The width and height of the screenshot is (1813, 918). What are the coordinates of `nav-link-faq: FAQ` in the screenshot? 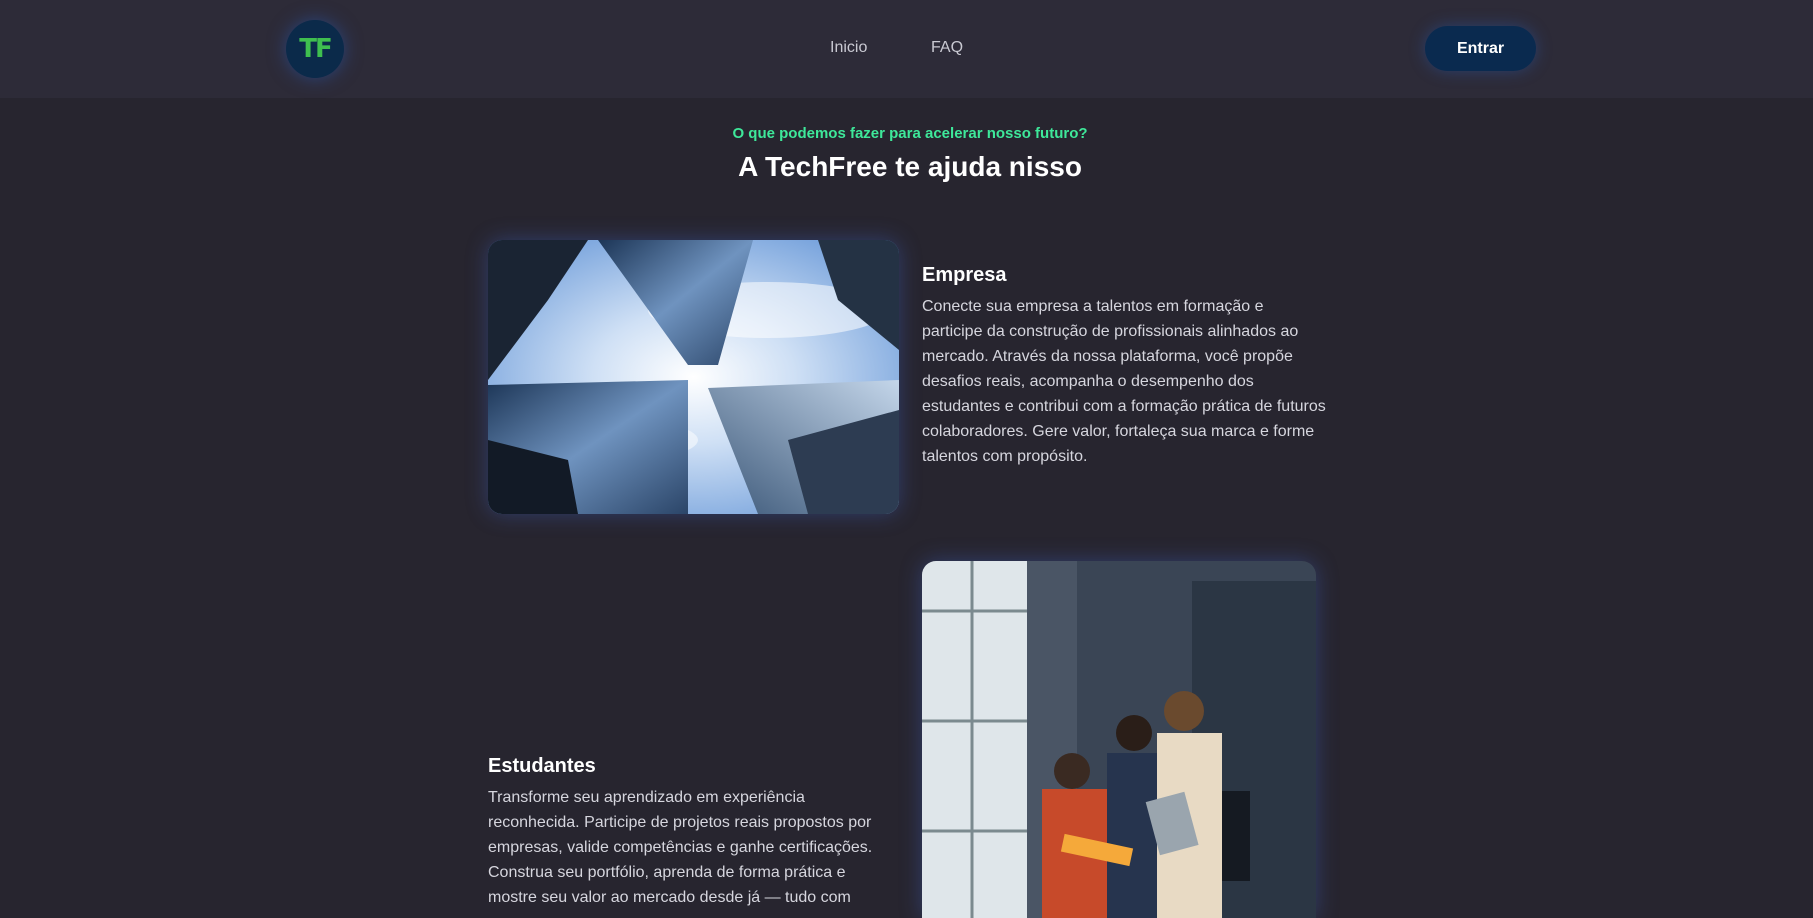 It's located at (947, 48).